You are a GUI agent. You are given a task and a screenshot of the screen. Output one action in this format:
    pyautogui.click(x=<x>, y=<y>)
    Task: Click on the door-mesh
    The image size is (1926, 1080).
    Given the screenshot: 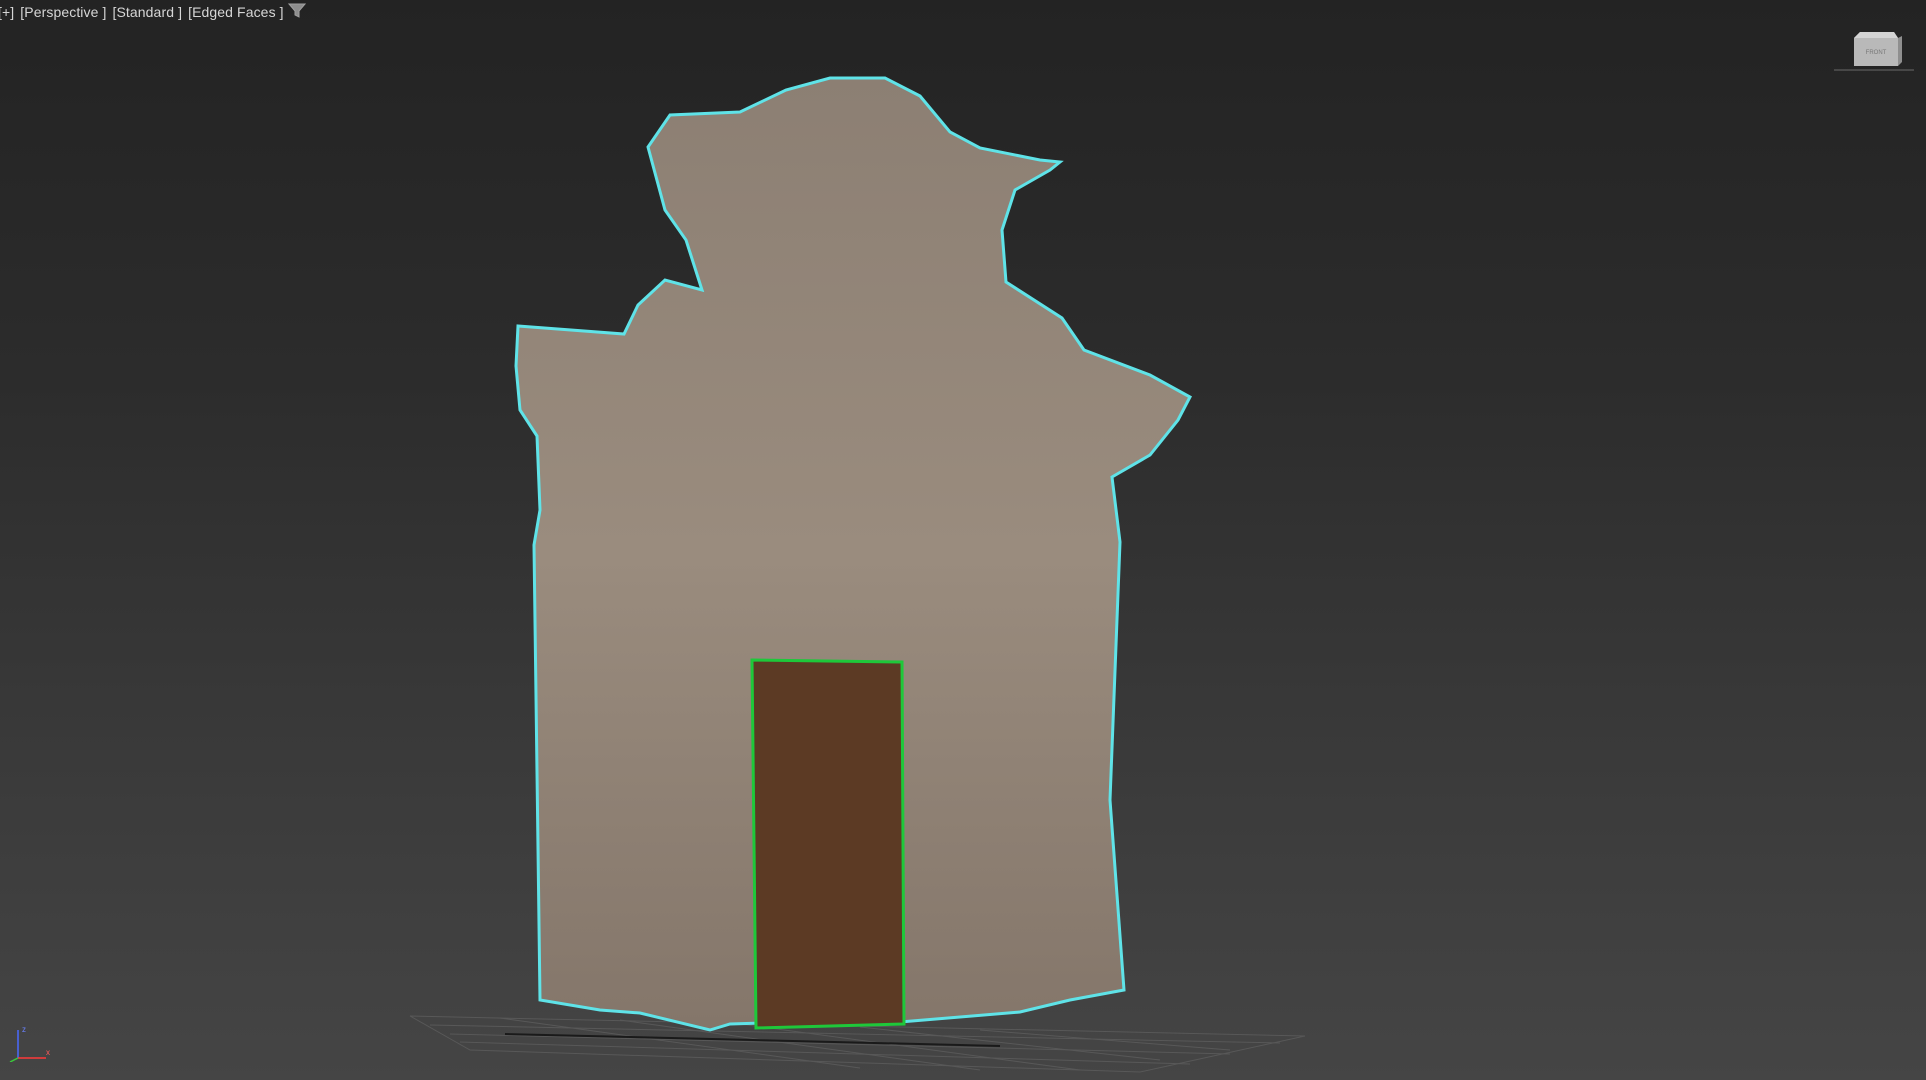 What is the action you would take?
    pyautogui.click(x=830, y=844)
    